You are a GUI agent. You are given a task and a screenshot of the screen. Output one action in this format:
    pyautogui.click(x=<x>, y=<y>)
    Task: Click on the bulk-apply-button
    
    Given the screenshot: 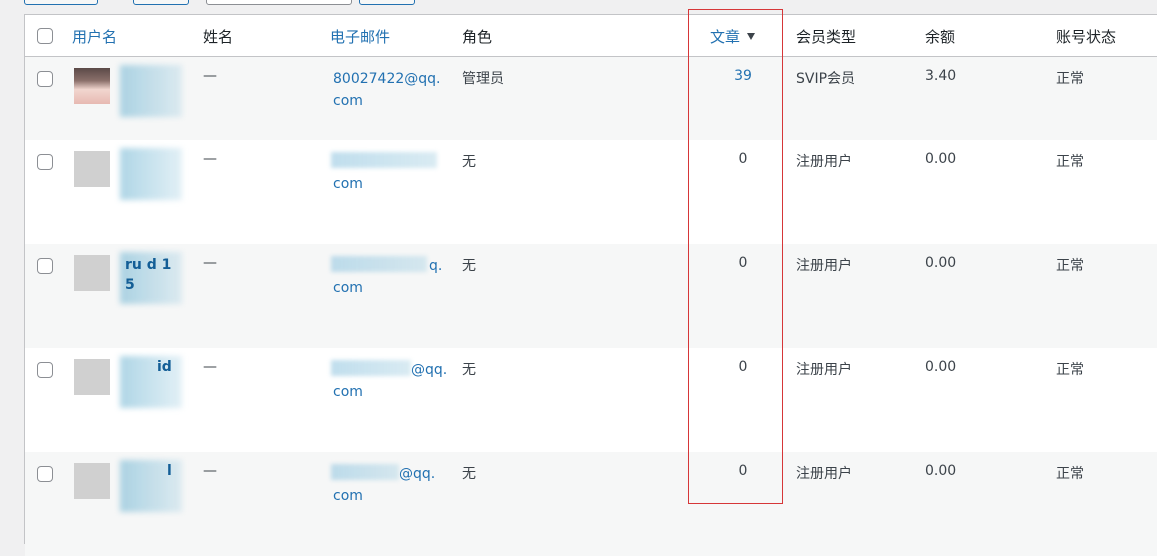 What is the action you would take?
    pyautogui.click(x=61, y=2)
    